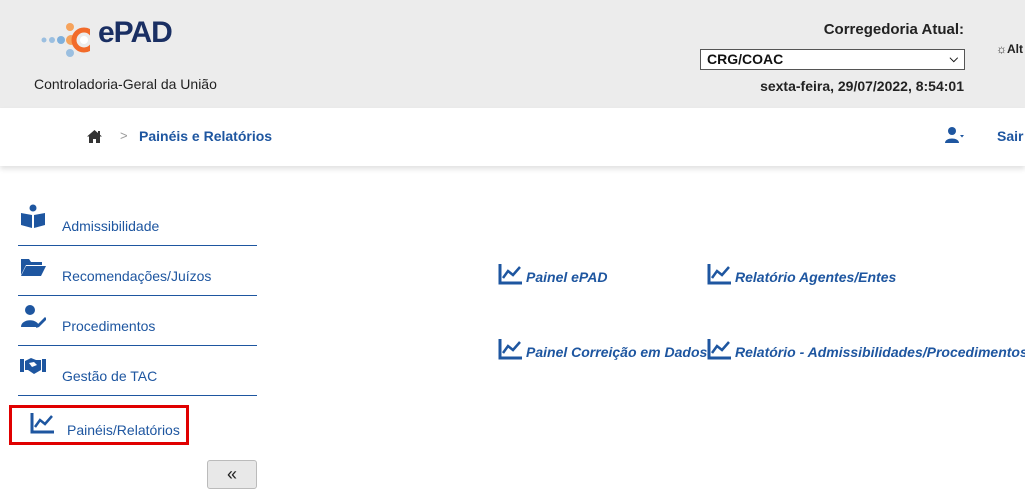  I want to click on logo-dots-icon, so click(65, 40).